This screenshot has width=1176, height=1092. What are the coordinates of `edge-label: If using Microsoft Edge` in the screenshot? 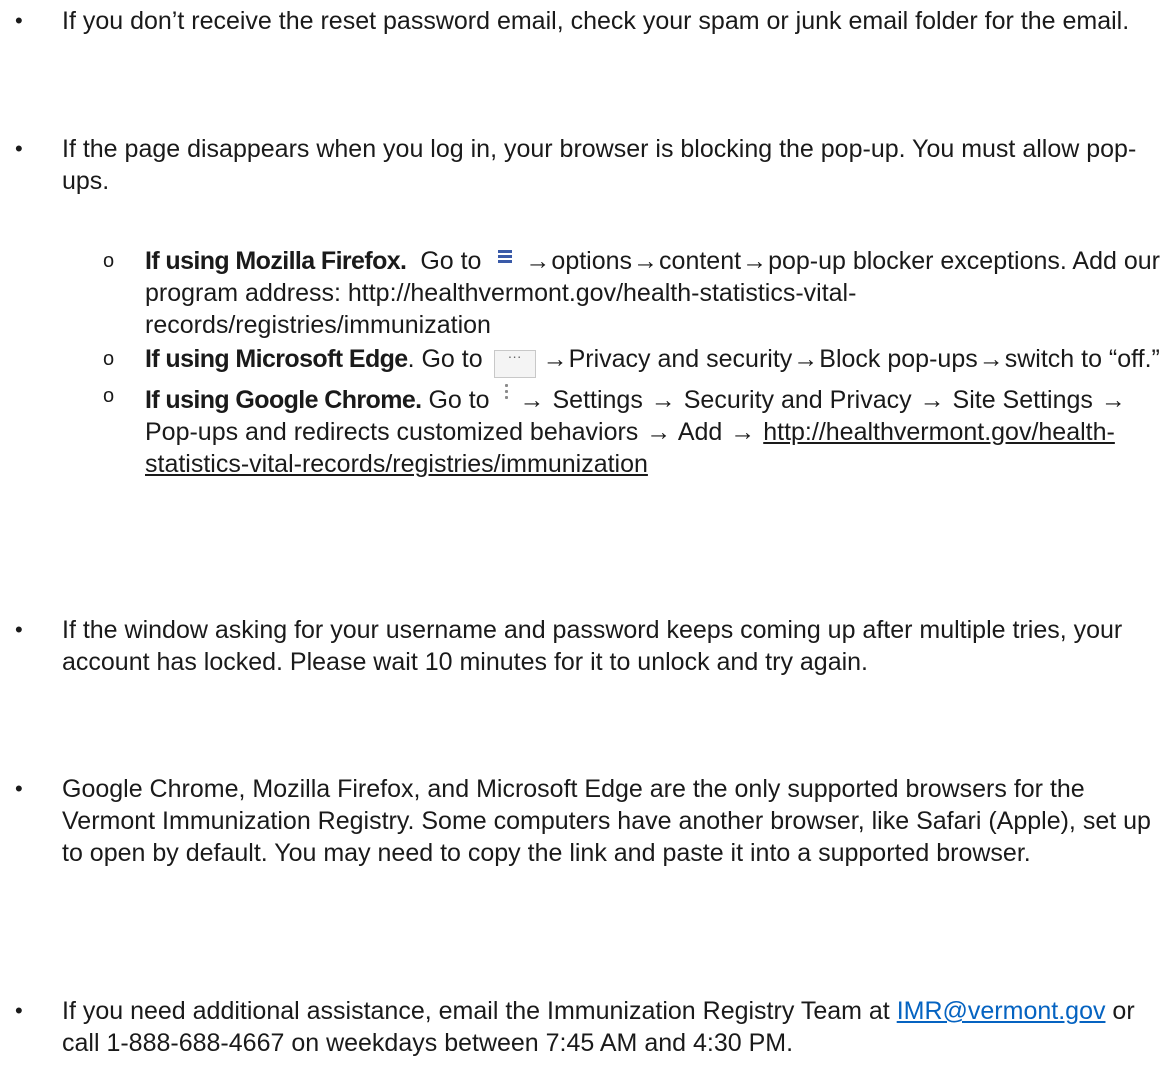 It's located at (276, 359).